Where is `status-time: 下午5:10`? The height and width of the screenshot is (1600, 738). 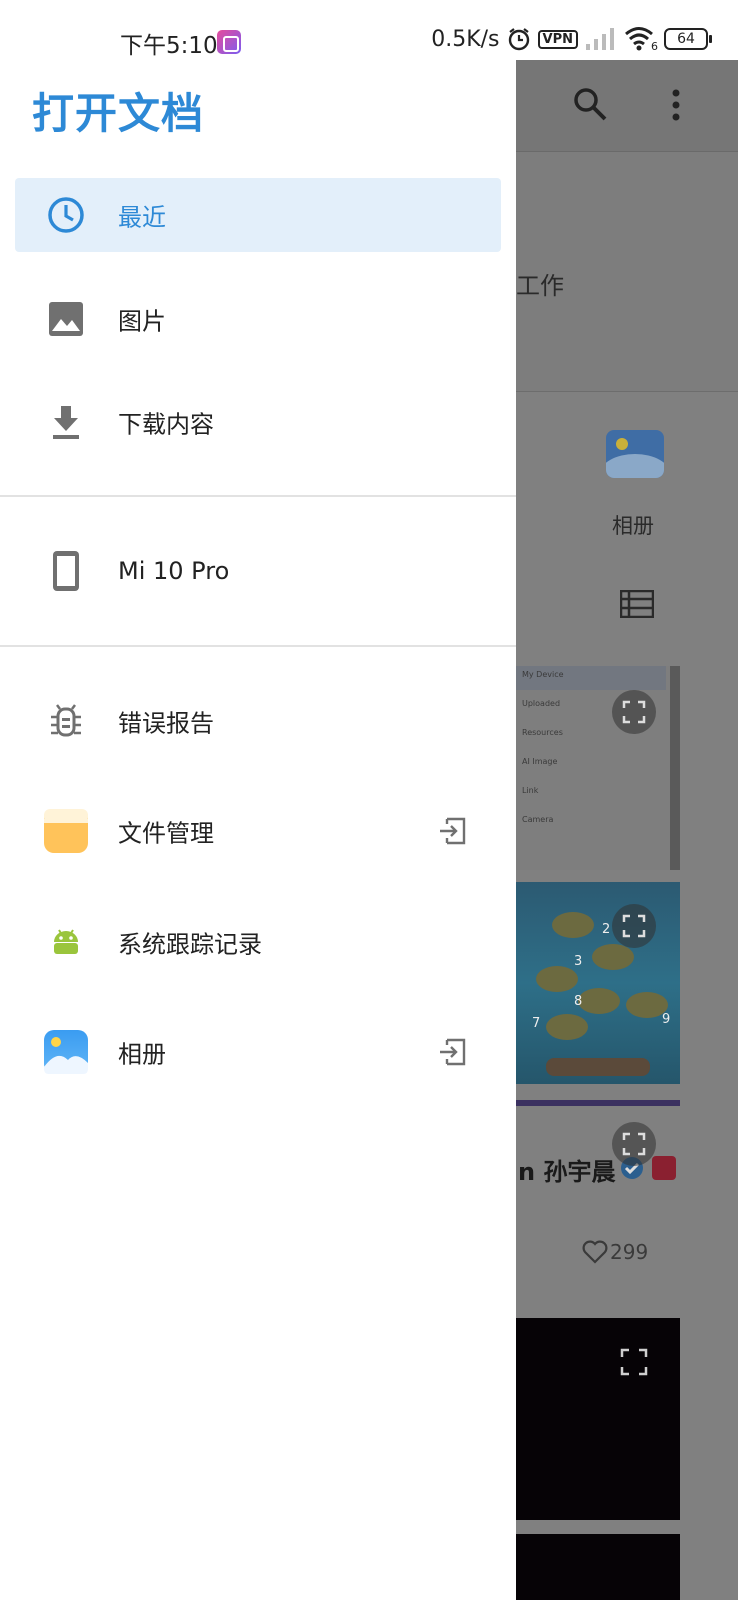 status-time: 下午5:10 is located at coordinates (169, 46).